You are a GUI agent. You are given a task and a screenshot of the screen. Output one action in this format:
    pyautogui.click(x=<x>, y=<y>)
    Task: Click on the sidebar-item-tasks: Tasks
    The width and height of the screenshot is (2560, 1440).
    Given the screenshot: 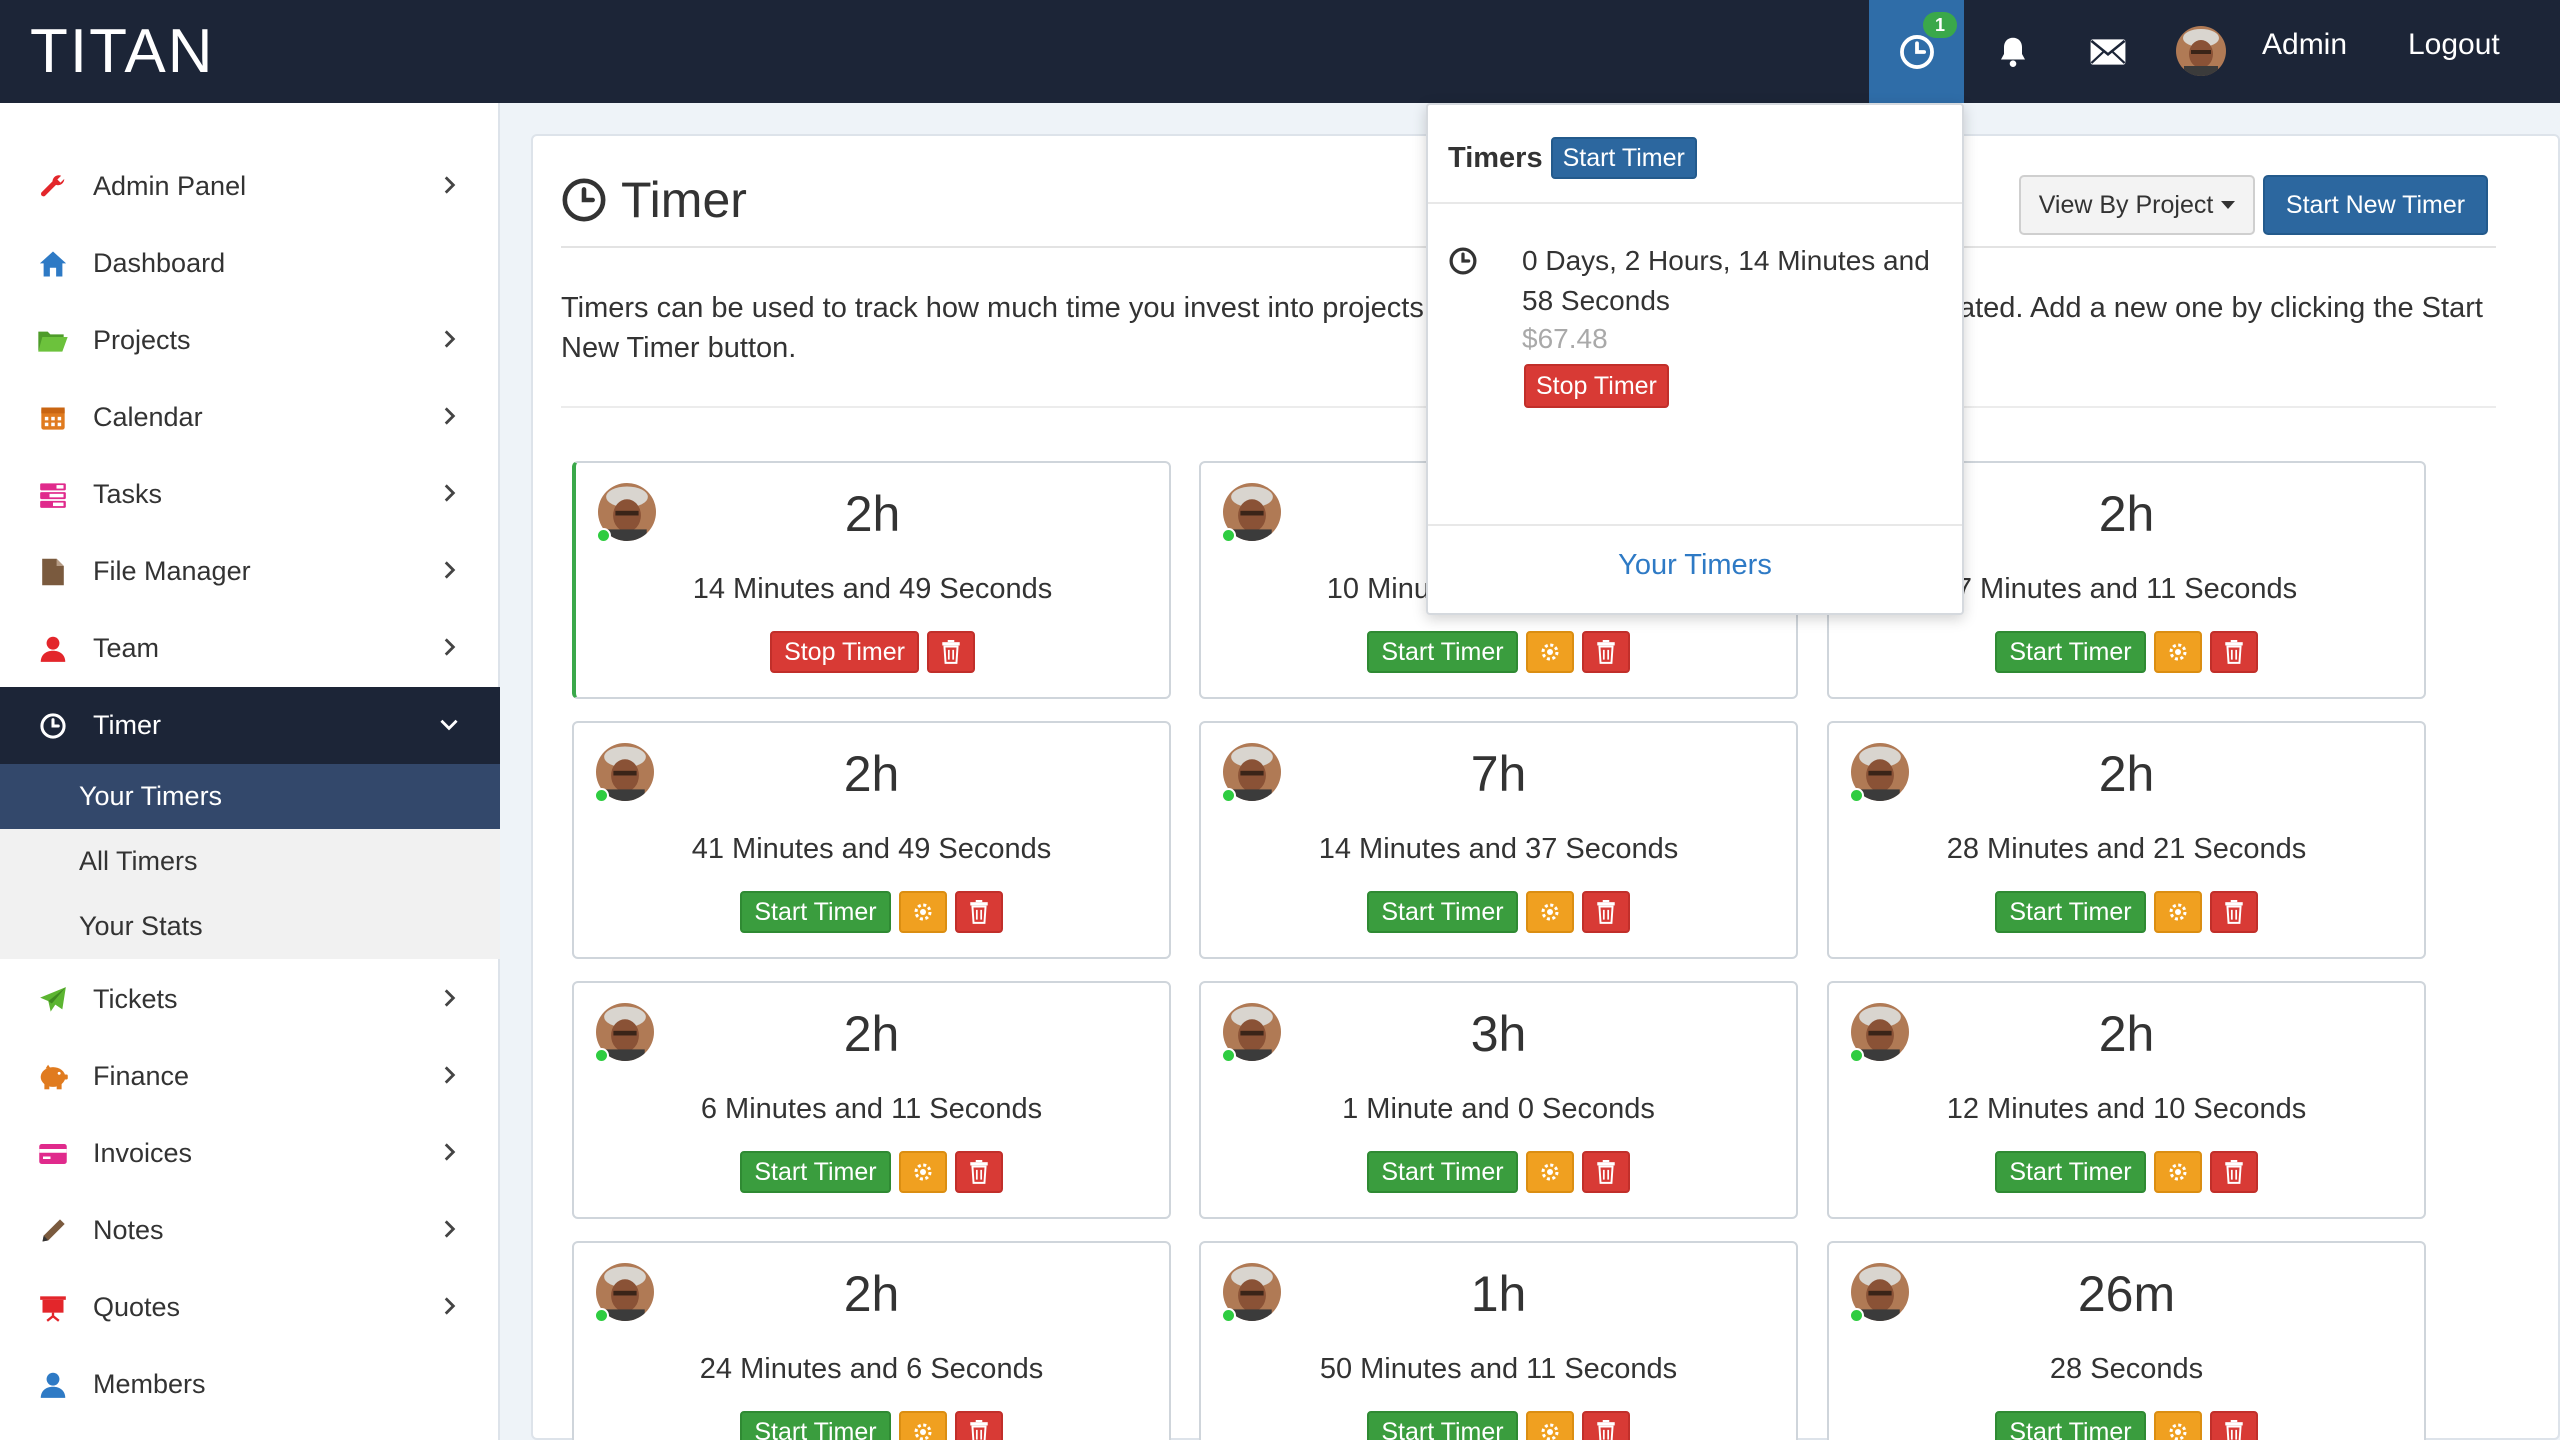 What is the action you would take?
    pyautogui.click(x=250, y=494)
    